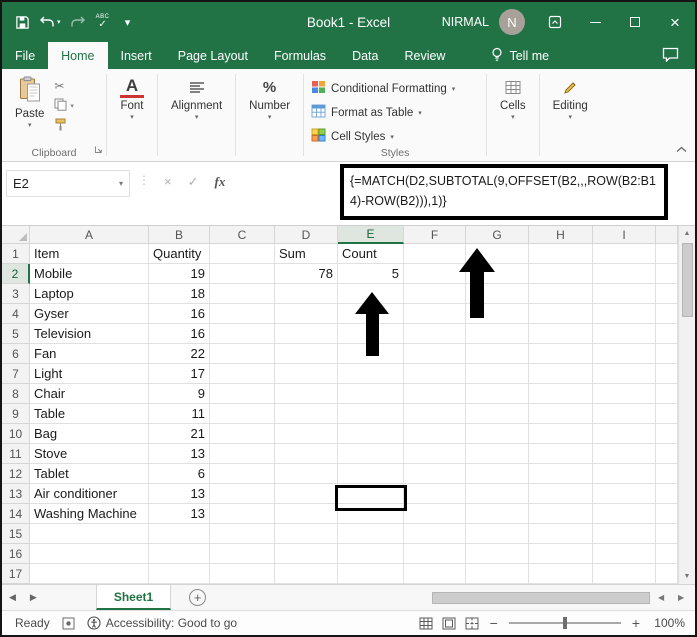 This screenshot has height=637, width=697. What do you see at coordinates (16, 474) in the screenshot?
I see `row-header-12: 12` at bounding box center [16, 474].